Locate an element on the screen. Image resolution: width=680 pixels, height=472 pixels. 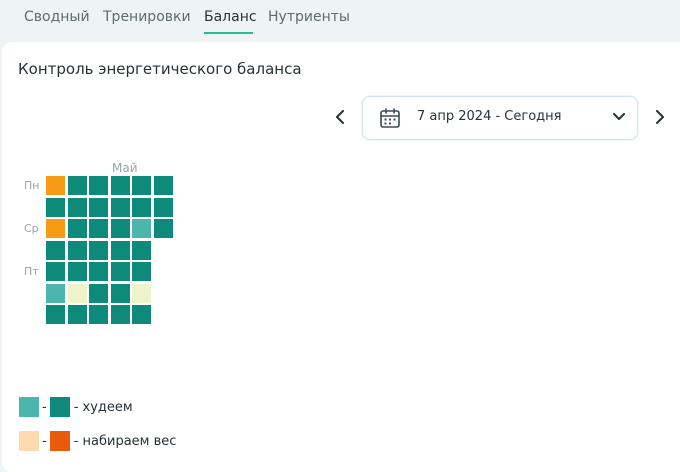
tab-balance: Баланс is located at coordinates (230, 17).